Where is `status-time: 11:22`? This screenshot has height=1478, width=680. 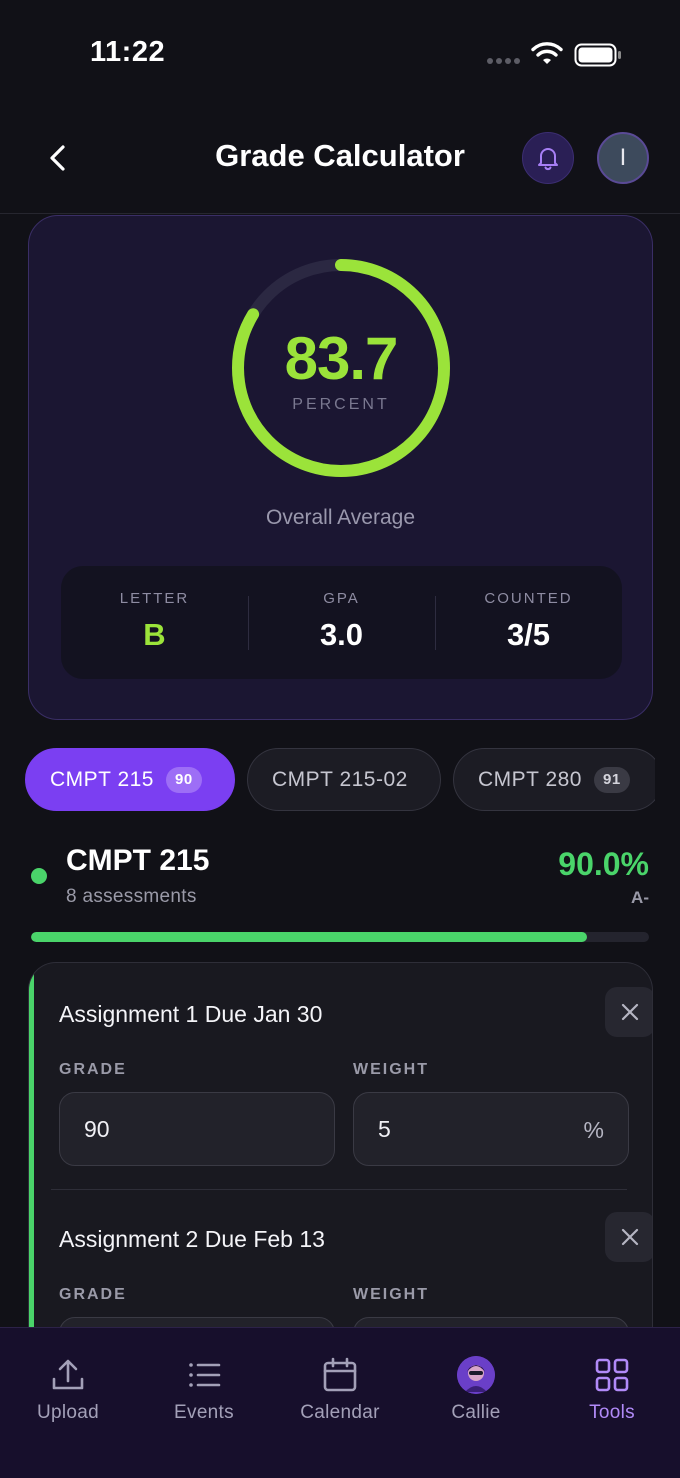 status-time: 11:22 is located at coordinates (128, 52).